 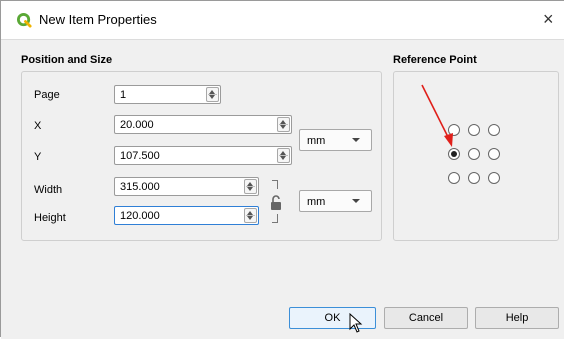 What do you see at coordinates (24, 20) in the screenshot?
I see `qgis-logo-icon` at bounding box center [24, 20].